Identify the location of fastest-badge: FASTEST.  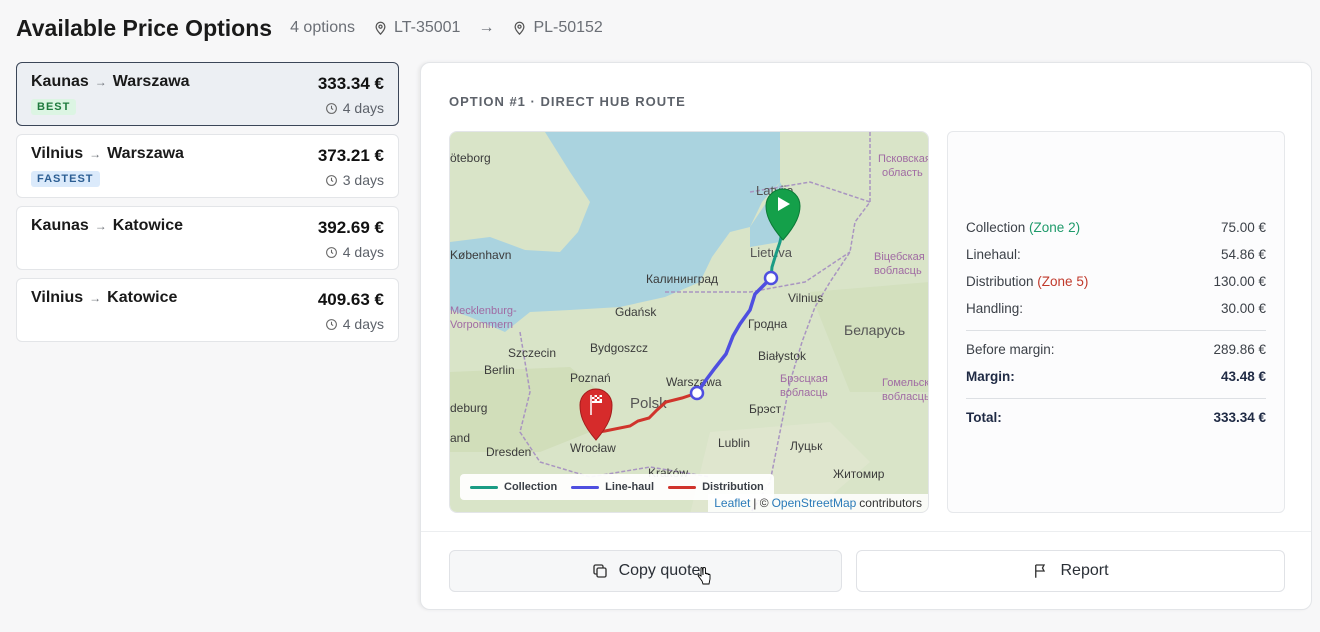
(65, 179).